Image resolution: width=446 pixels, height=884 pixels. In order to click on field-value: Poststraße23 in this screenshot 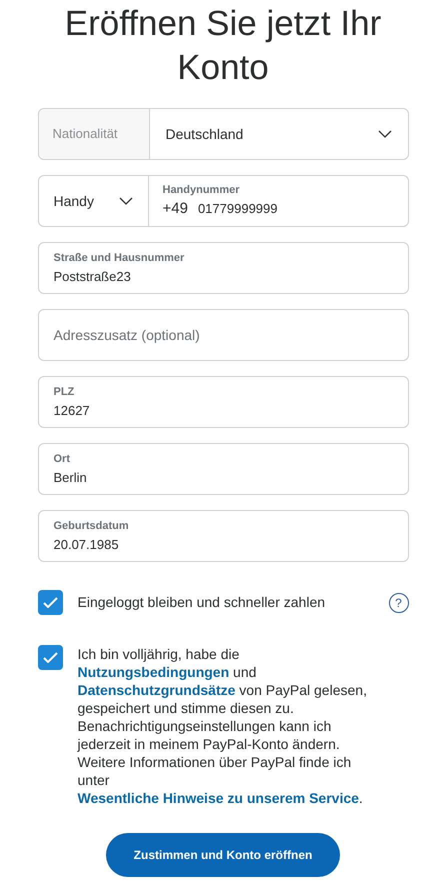, I will do `click(93, 277)`.